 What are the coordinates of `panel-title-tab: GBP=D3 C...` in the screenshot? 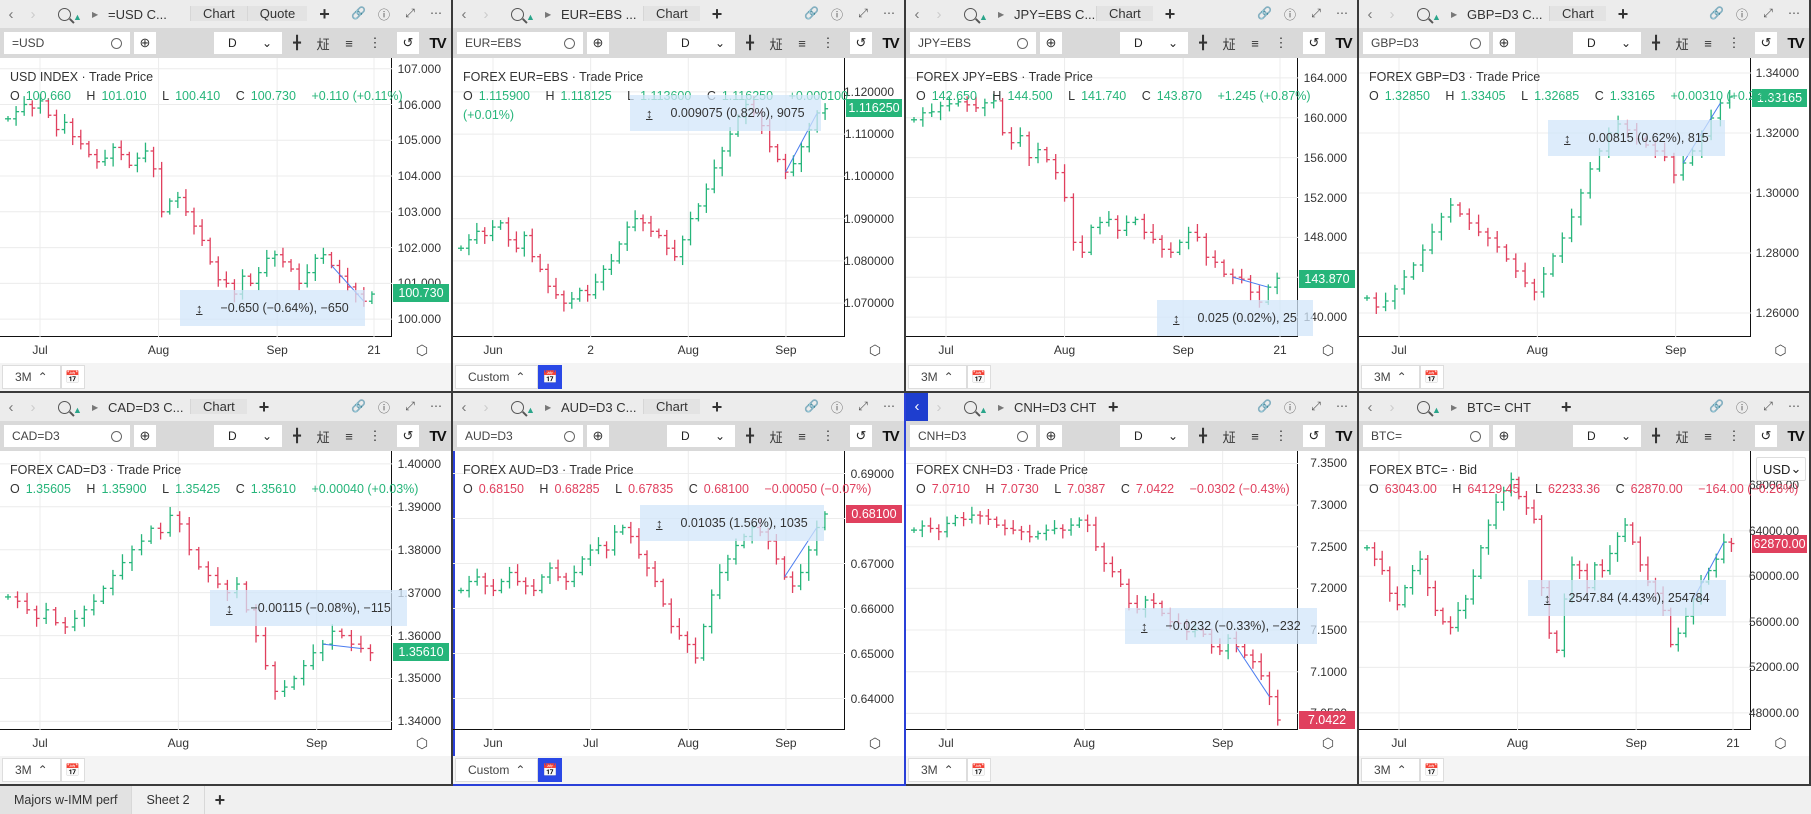 It's located at (1506, 14).